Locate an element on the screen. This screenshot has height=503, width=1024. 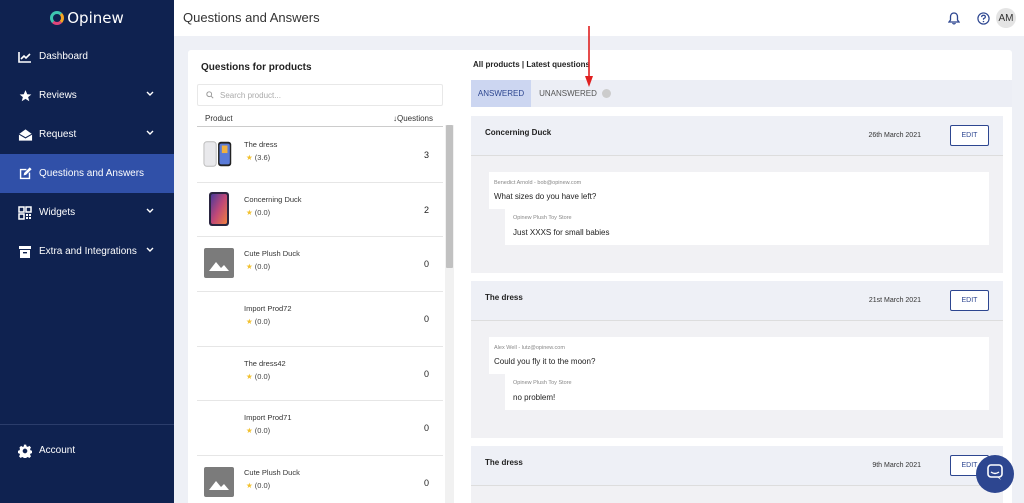
search-input is located at coordinates (320, 95).